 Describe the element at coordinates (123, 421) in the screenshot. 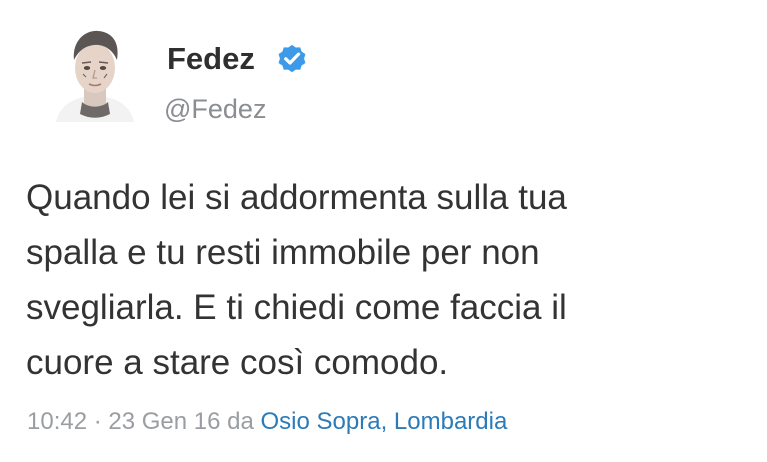

I see `tweet-timestamp: 10:42 · 23 Gen 16` at that location.